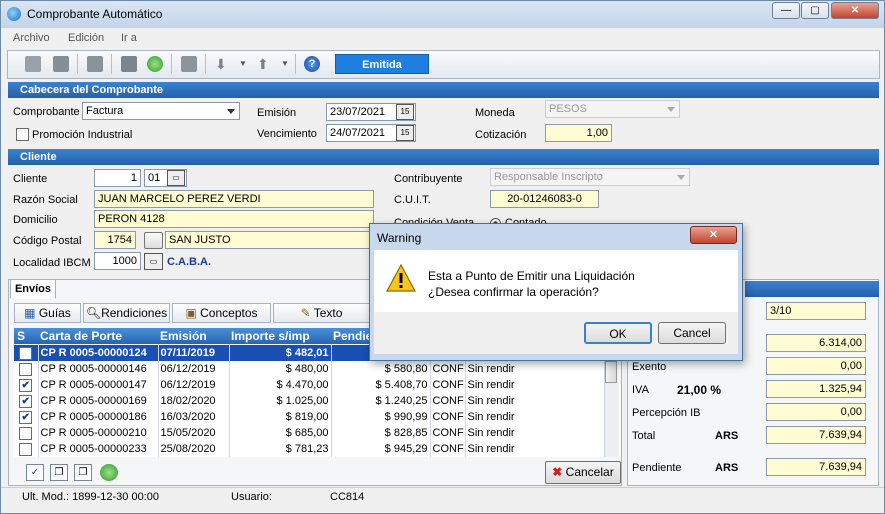 This screenshot has height=514, width=885. What do you see at coordinates (816, 435) in the screenshot?
I see `total-field: 7.639,94` at bounding box center [816, 435].